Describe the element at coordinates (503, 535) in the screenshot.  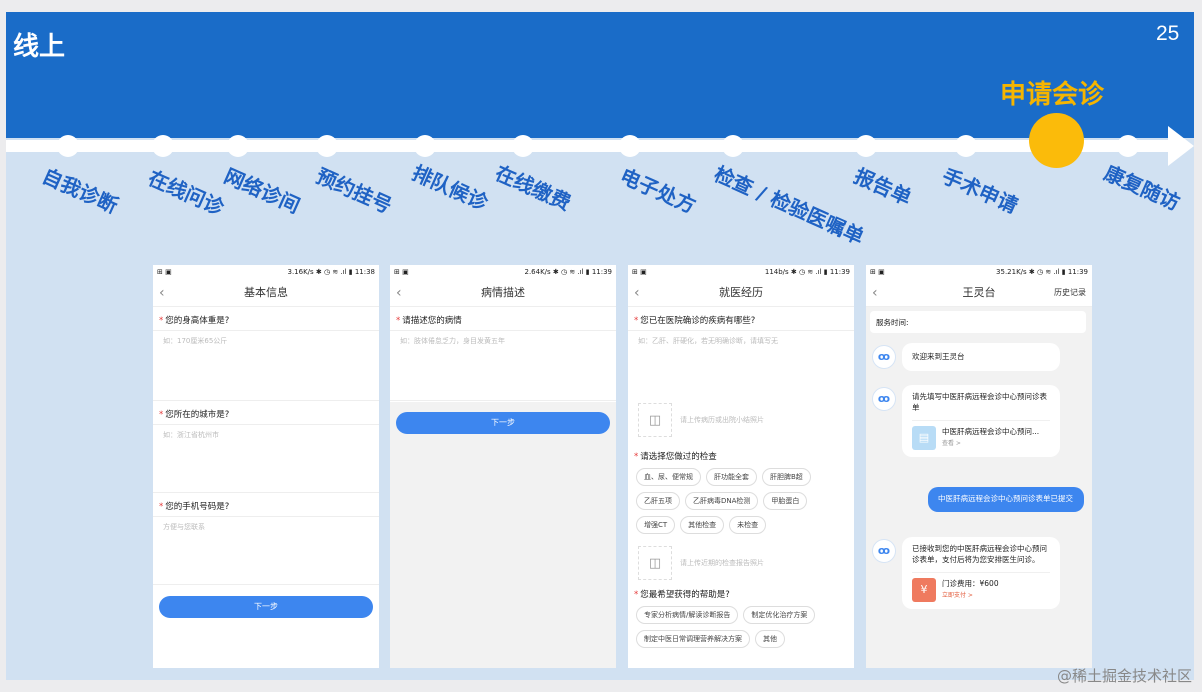
I see `empty-area` at that location.